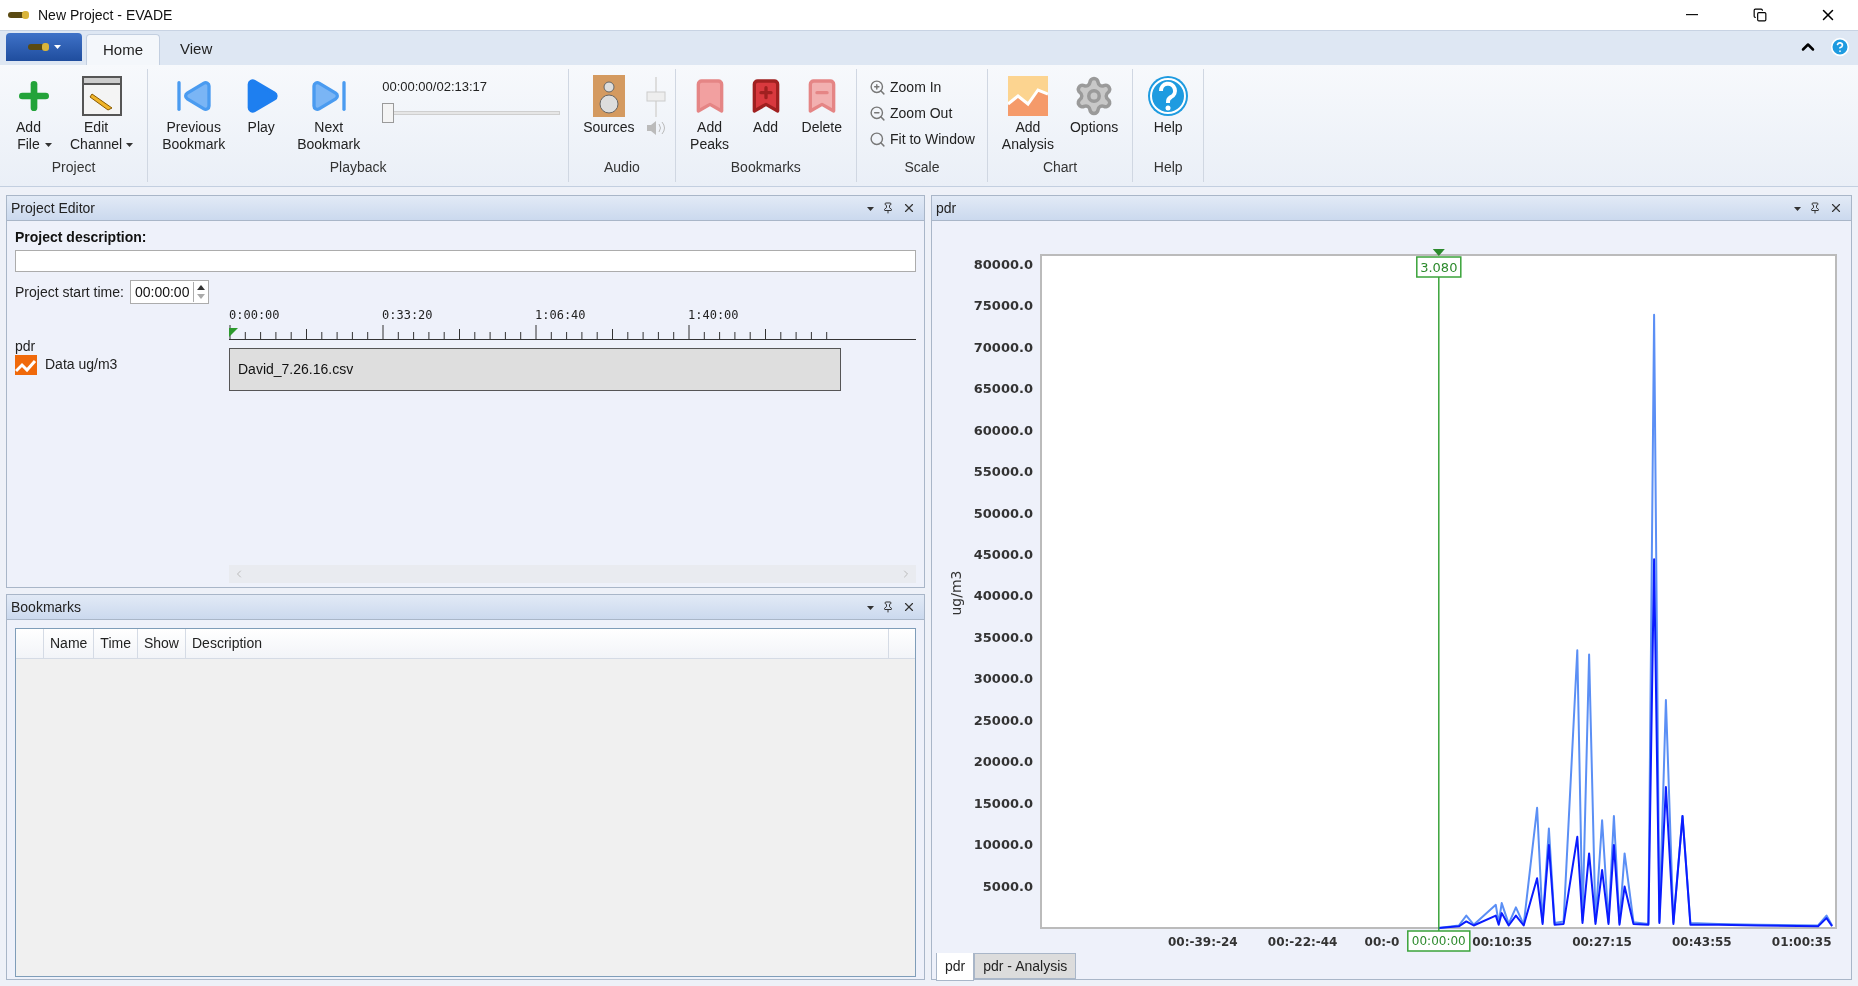 The width and height of the screenshot is (1858, 986). What do you see at coordinates (1003, 679) in the screenshot?
I see `y-tick-label: 30000.0` at bounding box center [1003, 679].